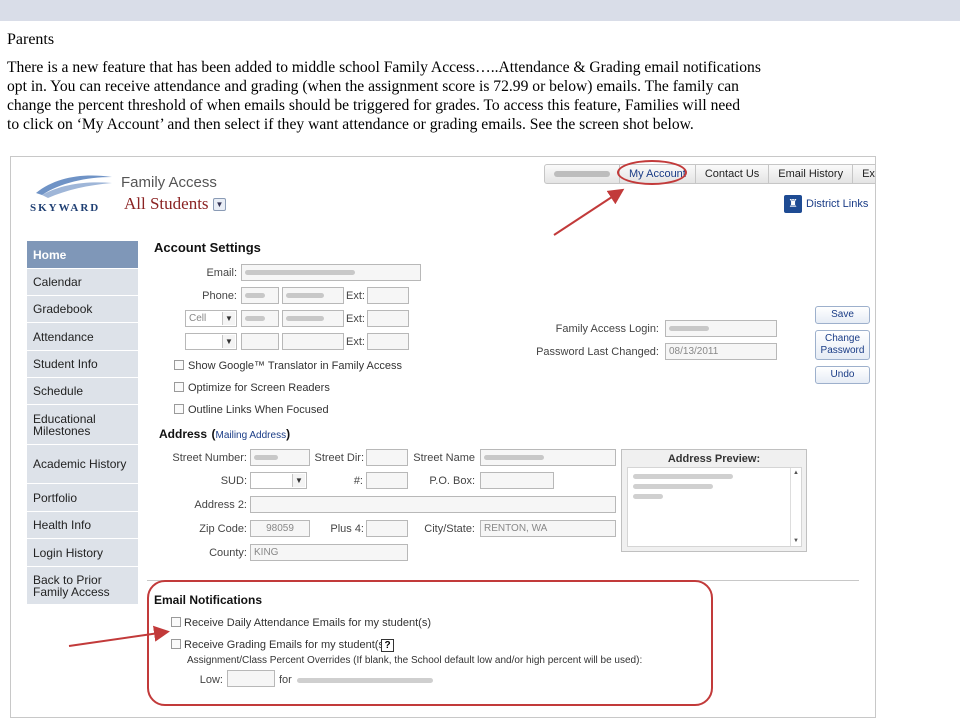 The image size is (960, 720). Describe the element at coordinates (260, 295) in the screenshot. I see `phone-area-field` at that location.